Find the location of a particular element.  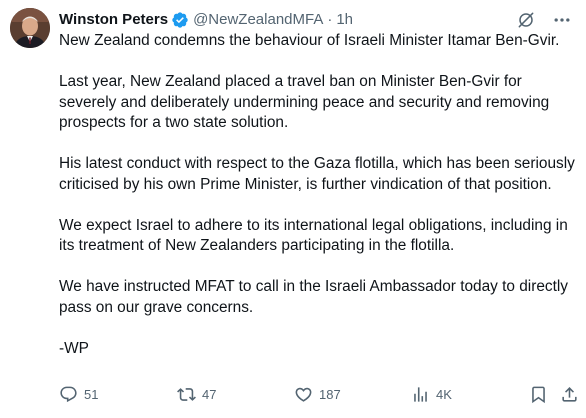

verified-badge-icon is located at coordinates (180, 20).